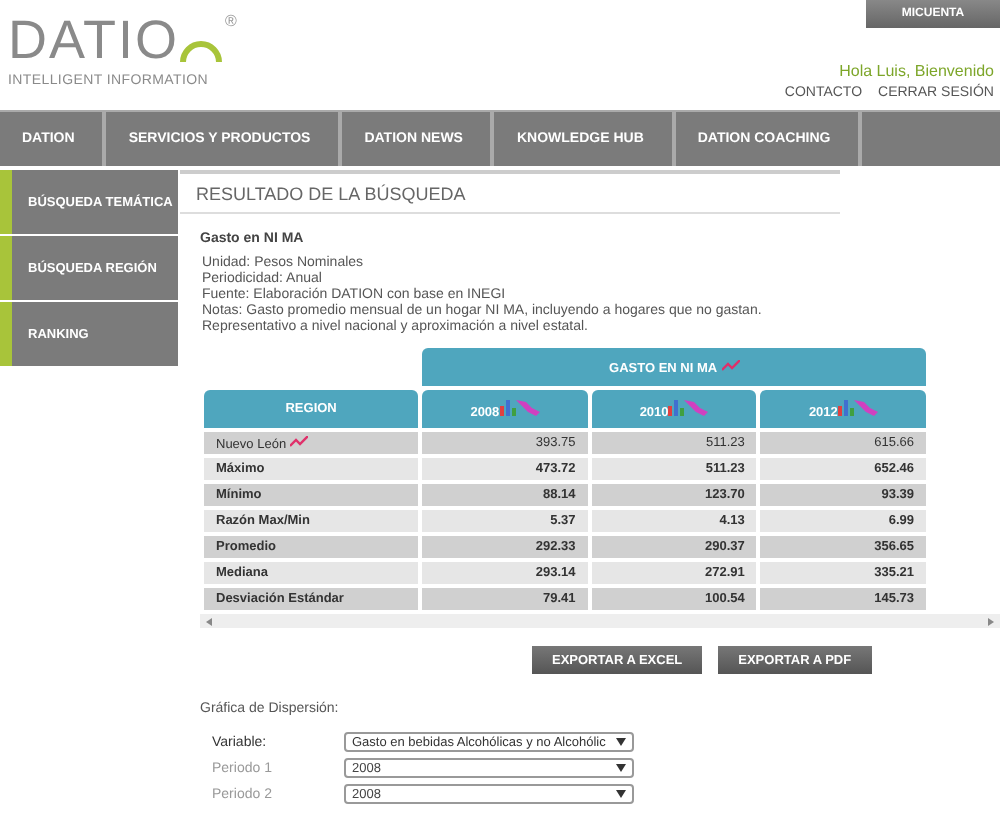 This screenshot has height=814, width=1000. Describe the element at coordinates (231, 21) in the screenshot. I see `registered-mark: ®` at that location.